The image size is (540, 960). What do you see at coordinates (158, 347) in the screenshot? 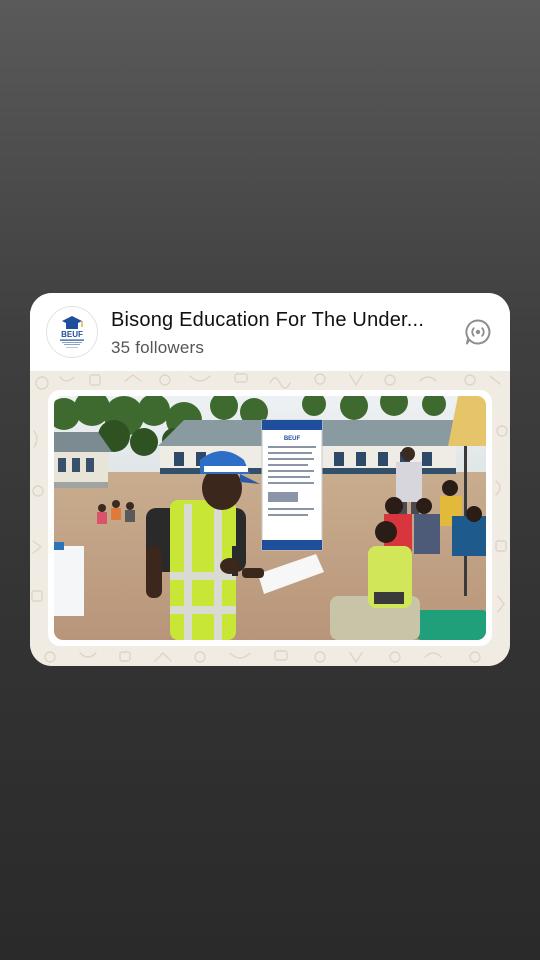
I see `follower-count: 35 followers` at bounding box center [158, 347].